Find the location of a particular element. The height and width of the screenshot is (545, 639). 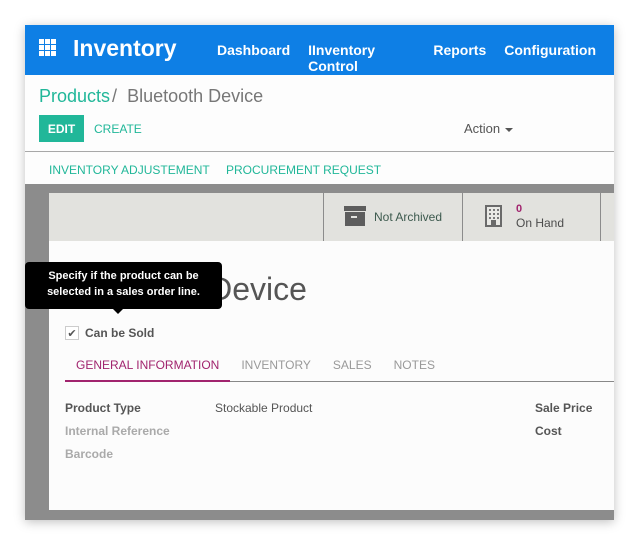

tab-inventory: INVENTORY is located at coordinates (276, 367).